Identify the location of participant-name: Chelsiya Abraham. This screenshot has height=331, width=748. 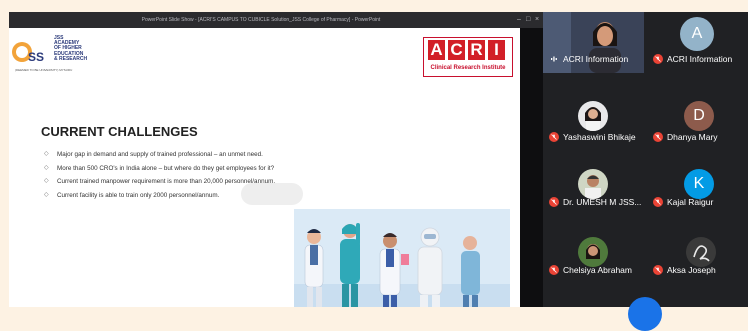
(597, 270).